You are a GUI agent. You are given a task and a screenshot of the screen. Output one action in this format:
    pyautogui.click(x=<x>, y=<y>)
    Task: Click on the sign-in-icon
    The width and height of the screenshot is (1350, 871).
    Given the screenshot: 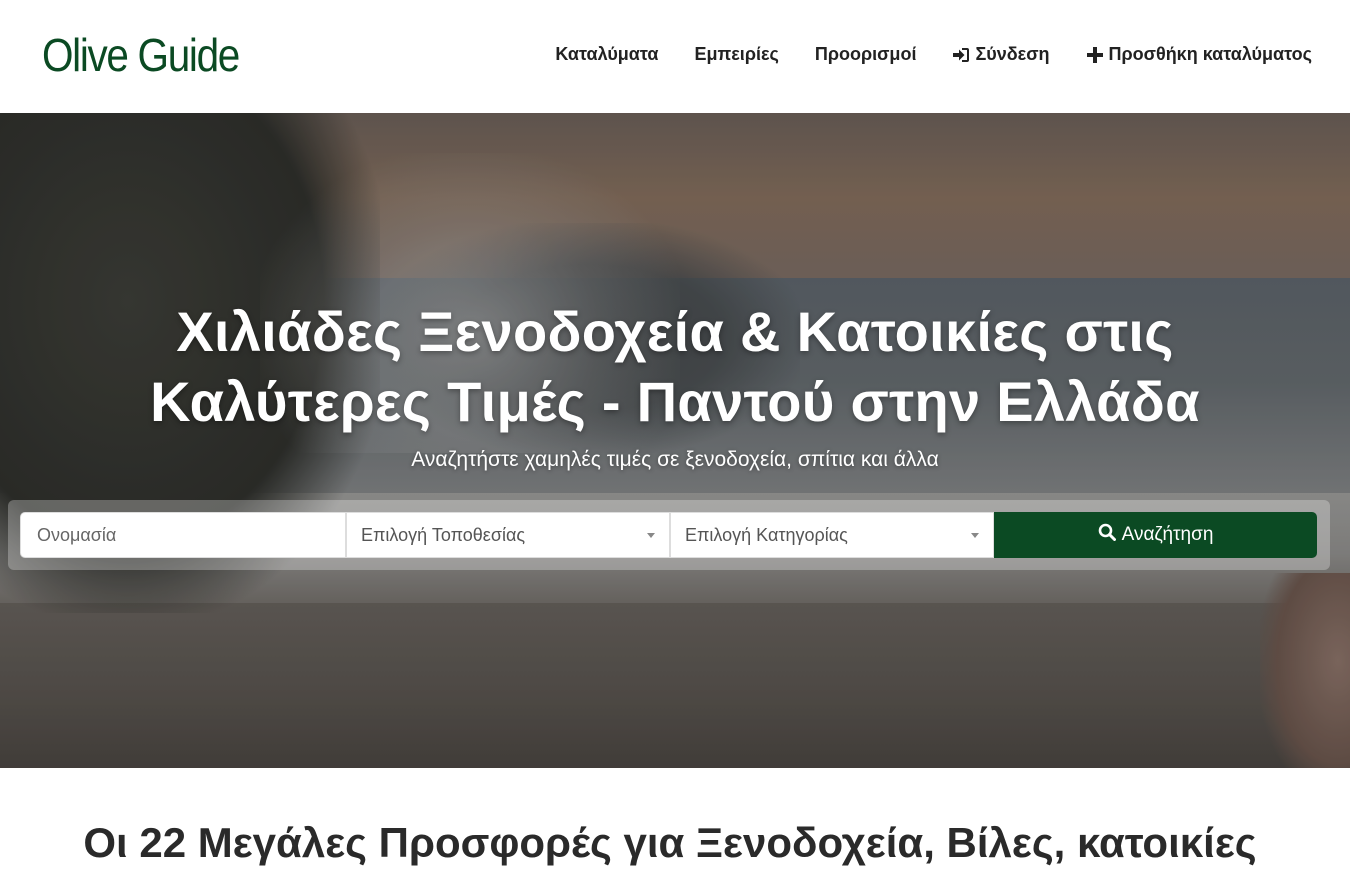 What is the action you would take?
    pyautogui.click(x=961, y=55)
    